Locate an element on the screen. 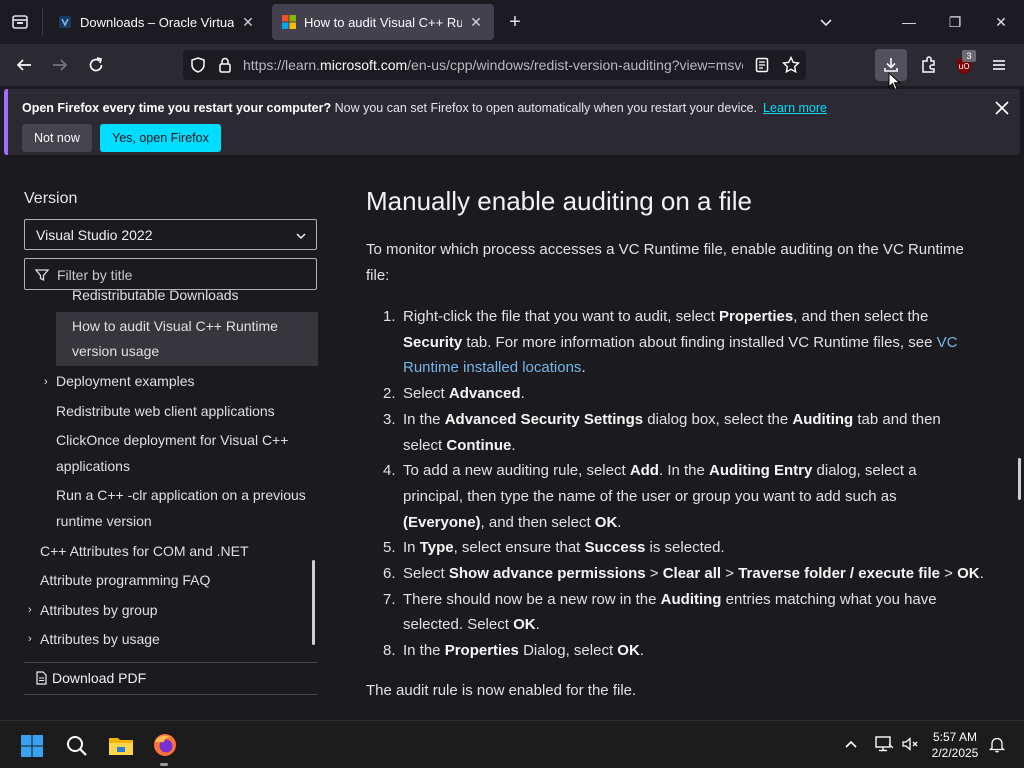 This screenshot has height=768, width=1024. tab-label: How to audit Visual C++ Runtim is located at coordinates (383, 22).